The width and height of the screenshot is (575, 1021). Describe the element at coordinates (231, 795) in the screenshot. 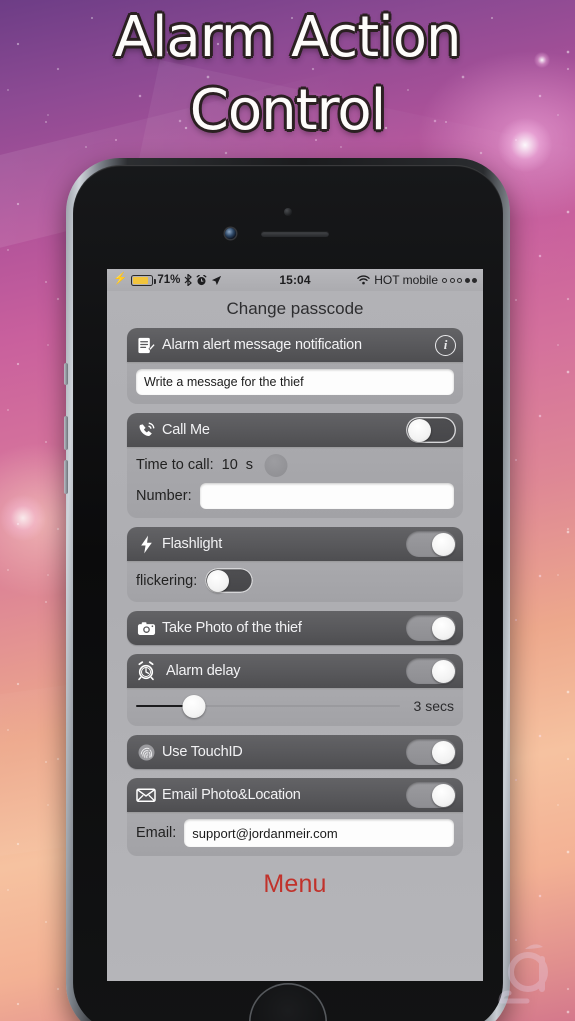

I see `email-label: Email Photo&Location` at that location.